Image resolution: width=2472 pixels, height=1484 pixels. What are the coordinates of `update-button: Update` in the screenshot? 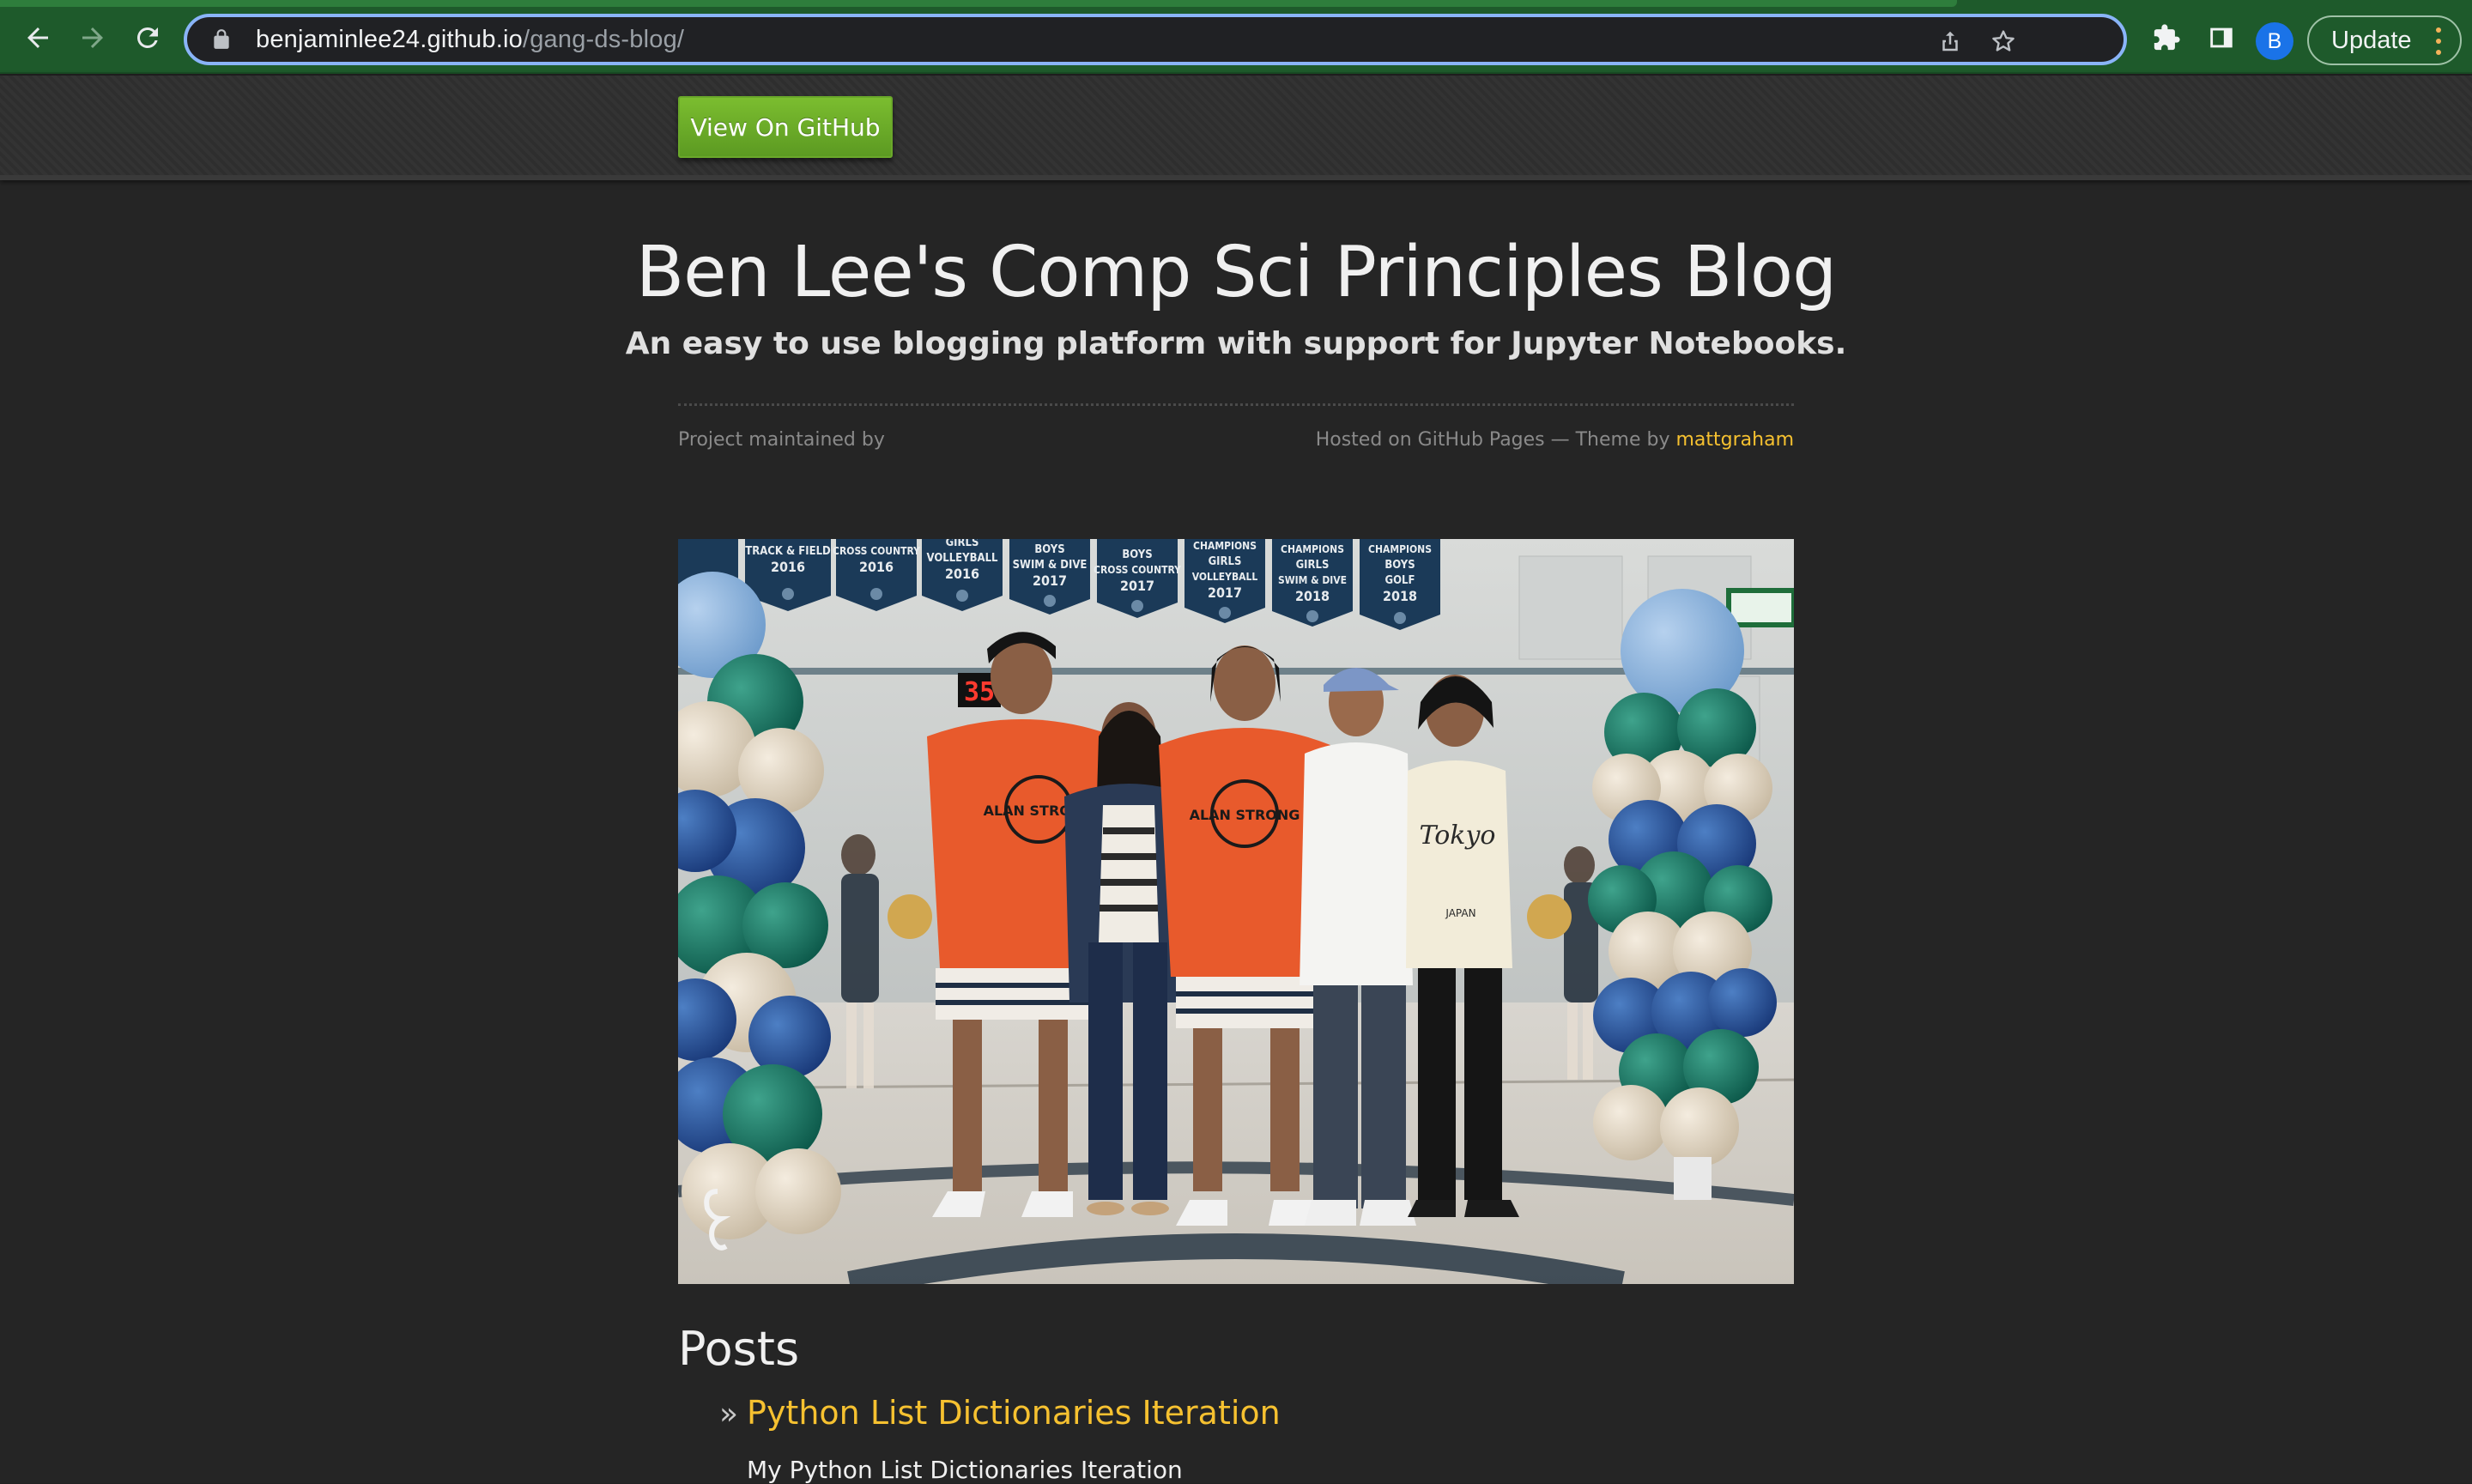 It's located at (2384, 40).